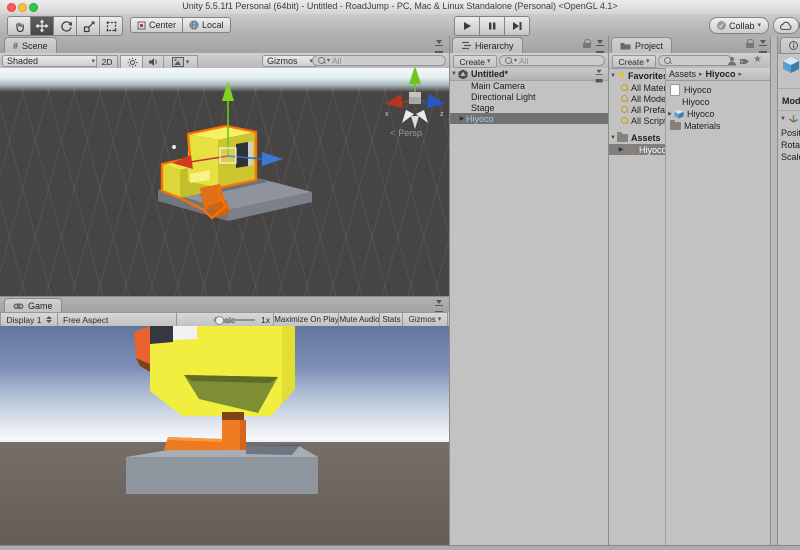  I want to click on assets-hiyoco-folder-selected: ▶ Hiyoco, so click(637, 149).